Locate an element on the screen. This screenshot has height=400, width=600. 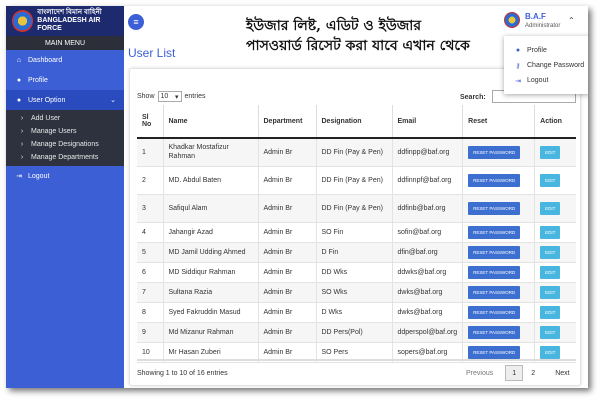
page-1-button: 1 is located at coordinates (514, 373).